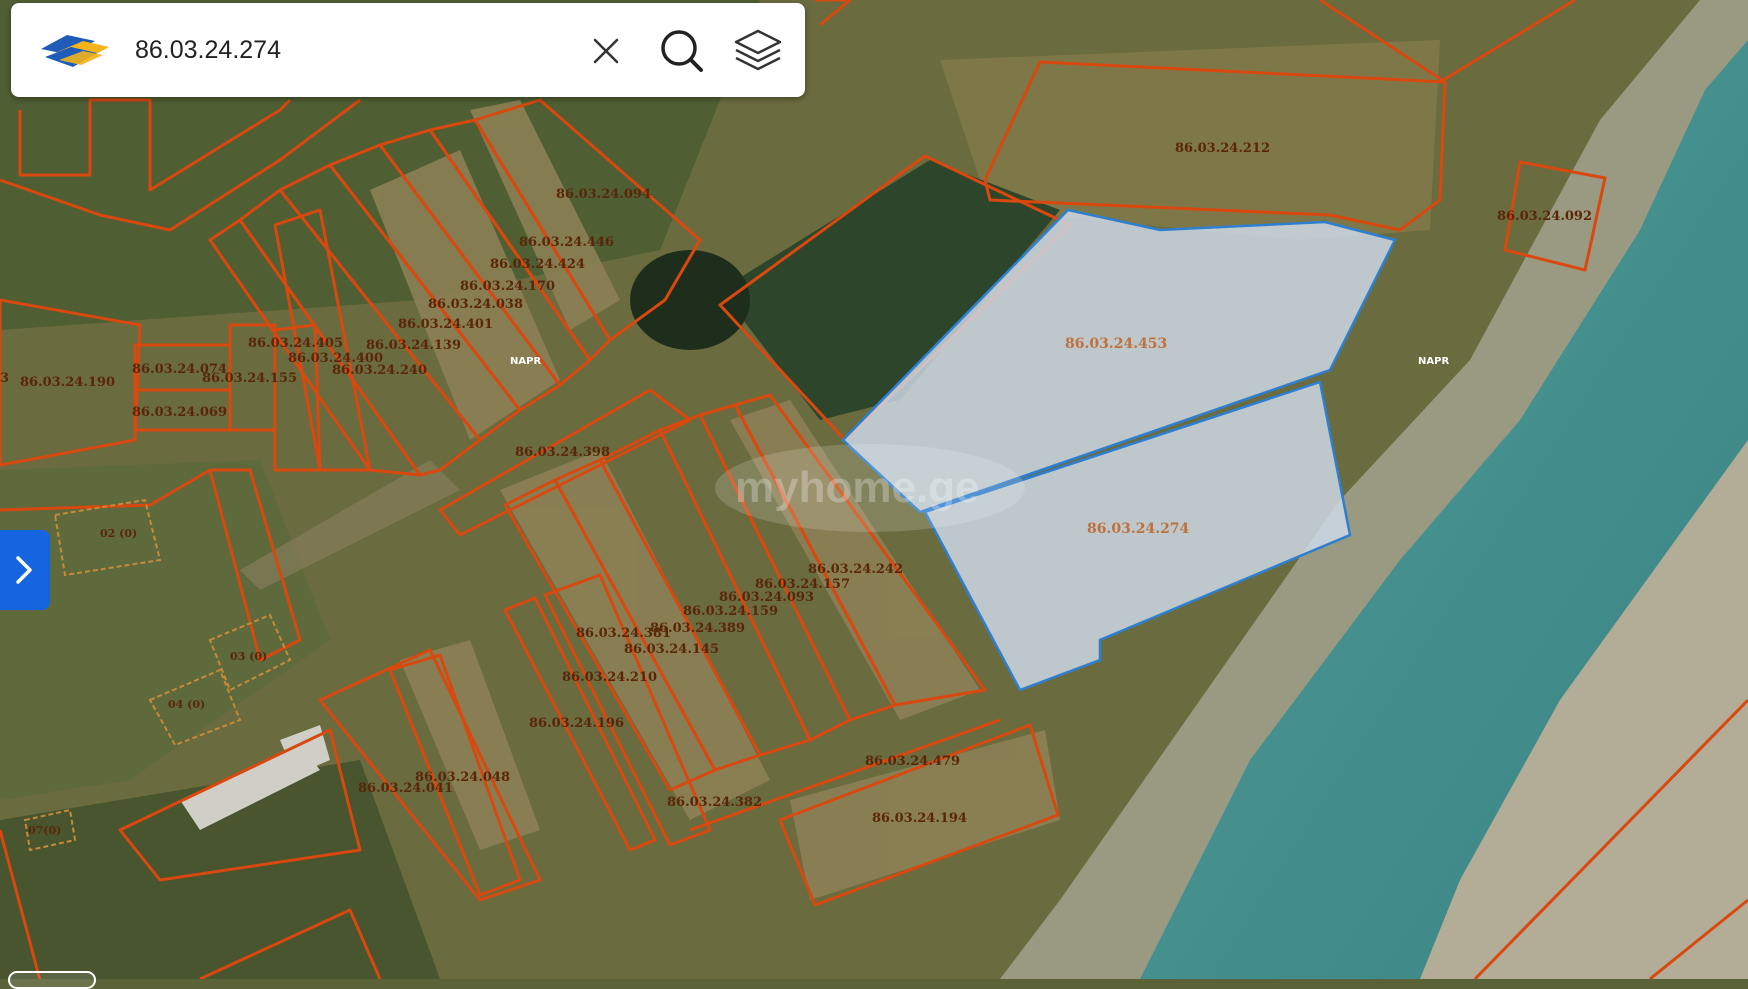  Describe the element at coordinates (355, 50) in the screenshot. I see `search-input` at that location.